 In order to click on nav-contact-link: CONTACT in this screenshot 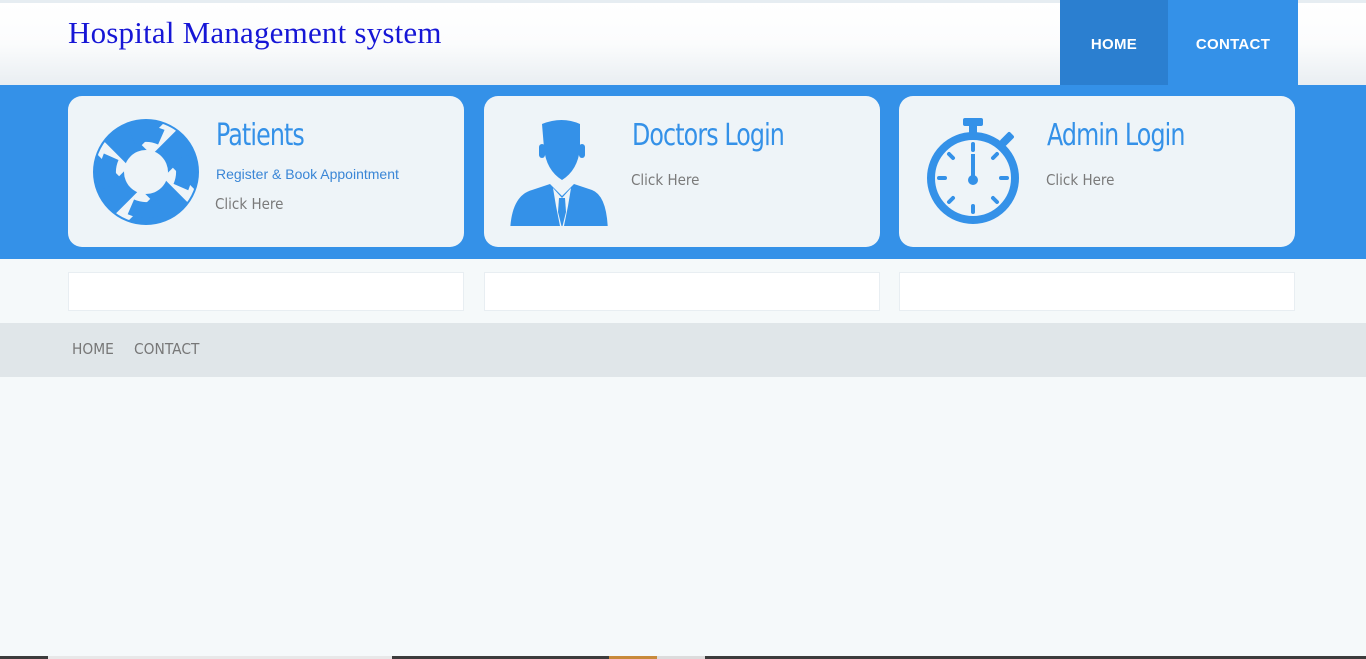, I will do `click(1233, 44)`.